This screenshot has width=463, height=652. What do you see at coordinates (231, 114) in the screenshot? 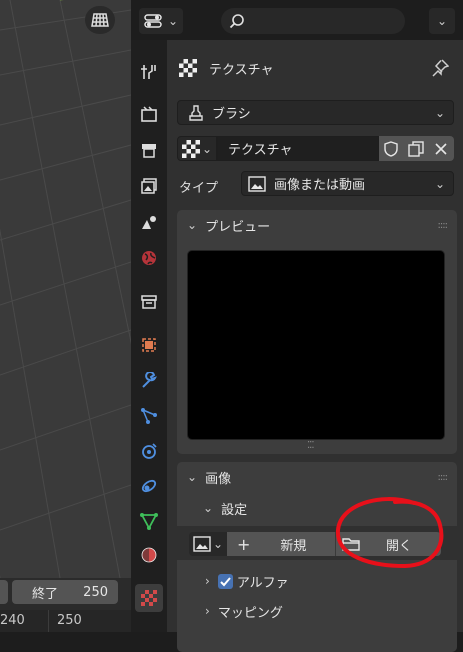
I see `brush-context-label: ブラシ` at bounding box center [231, 114].